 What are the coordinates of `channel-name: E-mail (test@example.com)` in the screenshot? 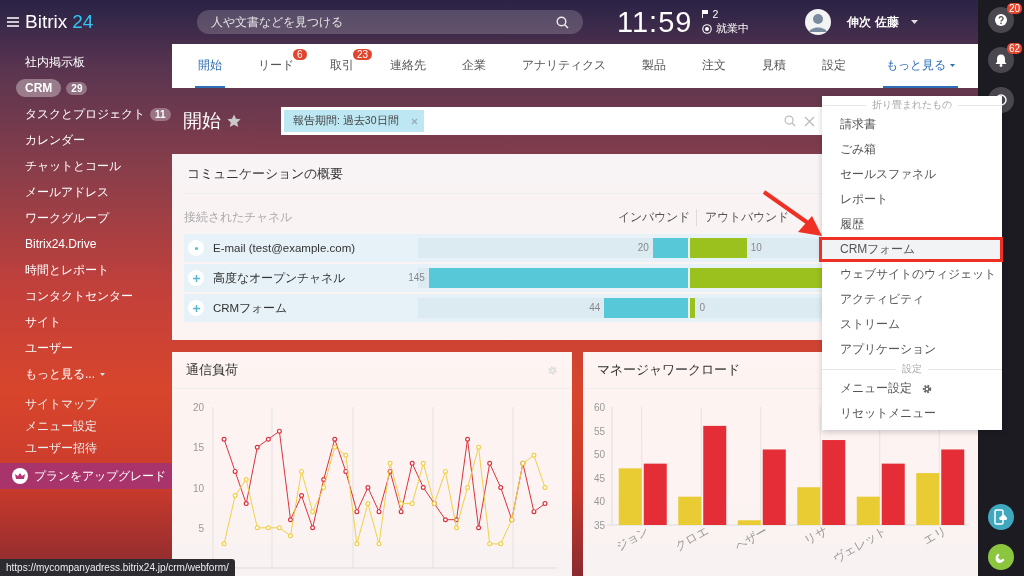 It's located at (285, 248).